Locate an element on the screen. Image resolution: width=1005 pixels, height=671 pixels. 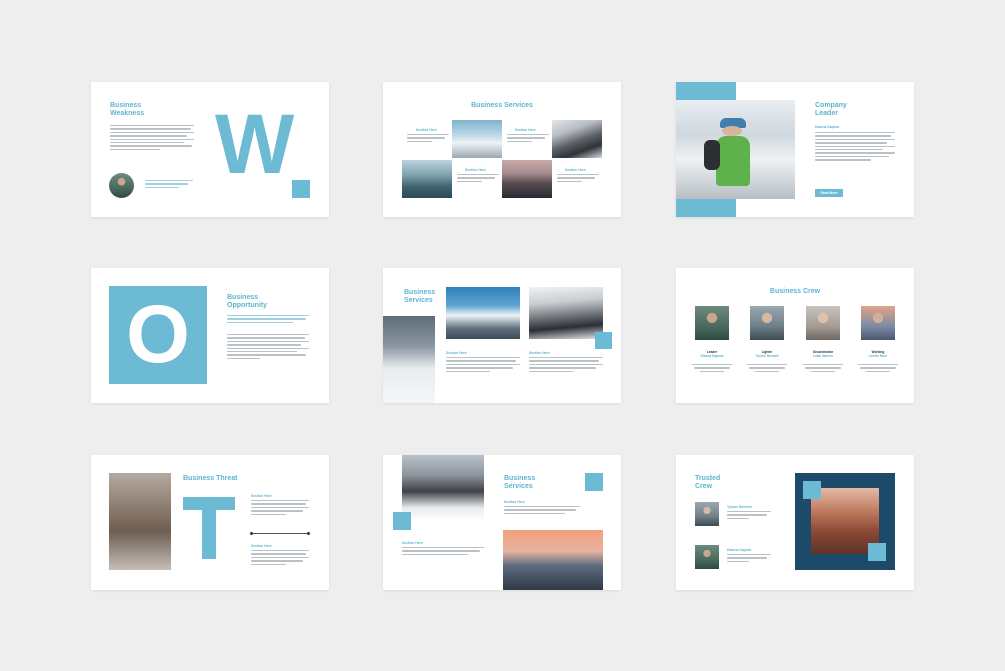
divider-dot is located at coordinates (251, 533).